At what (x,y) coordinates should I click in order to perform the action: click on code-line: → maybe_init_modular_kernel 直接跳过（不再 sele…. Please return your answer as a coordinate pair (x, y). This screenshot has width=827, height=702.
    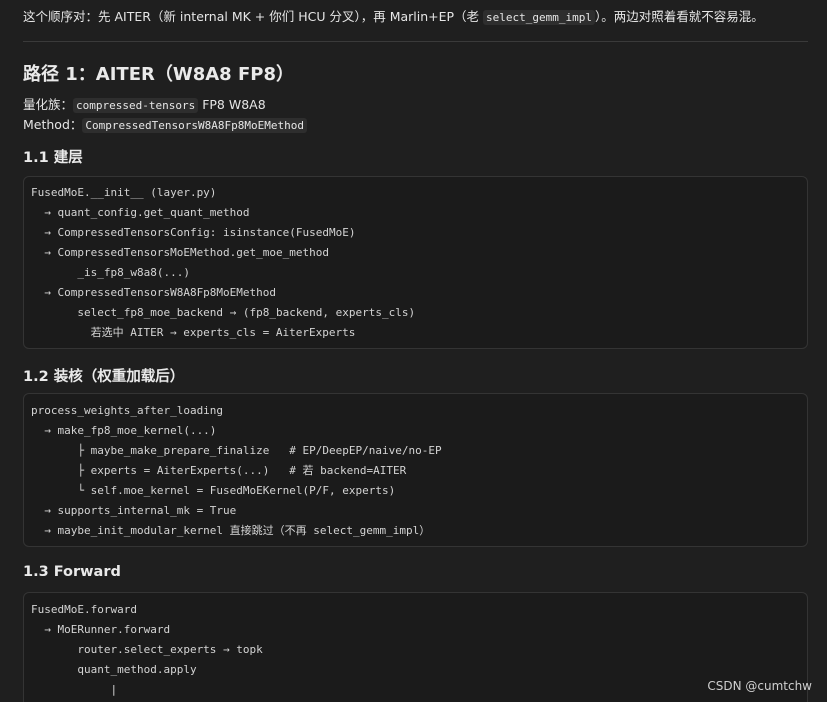
    Looking at the image, I should click on (231, 530).